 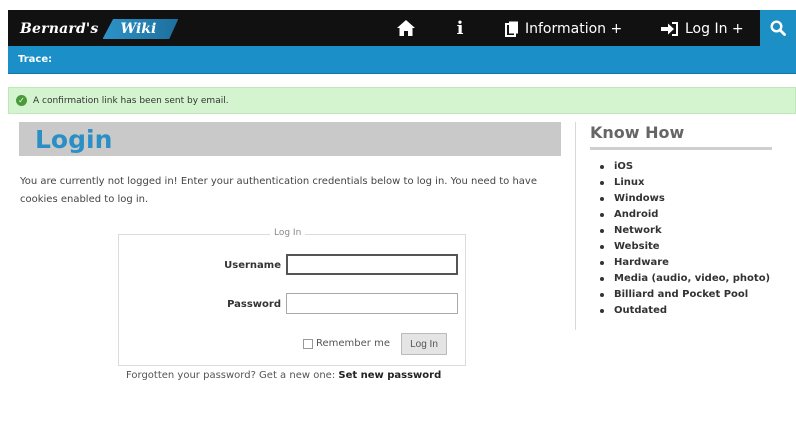 What do you see at coordinates (372, 303) in the screenshot?
I see `password-input` at bounding box center [372, 303].